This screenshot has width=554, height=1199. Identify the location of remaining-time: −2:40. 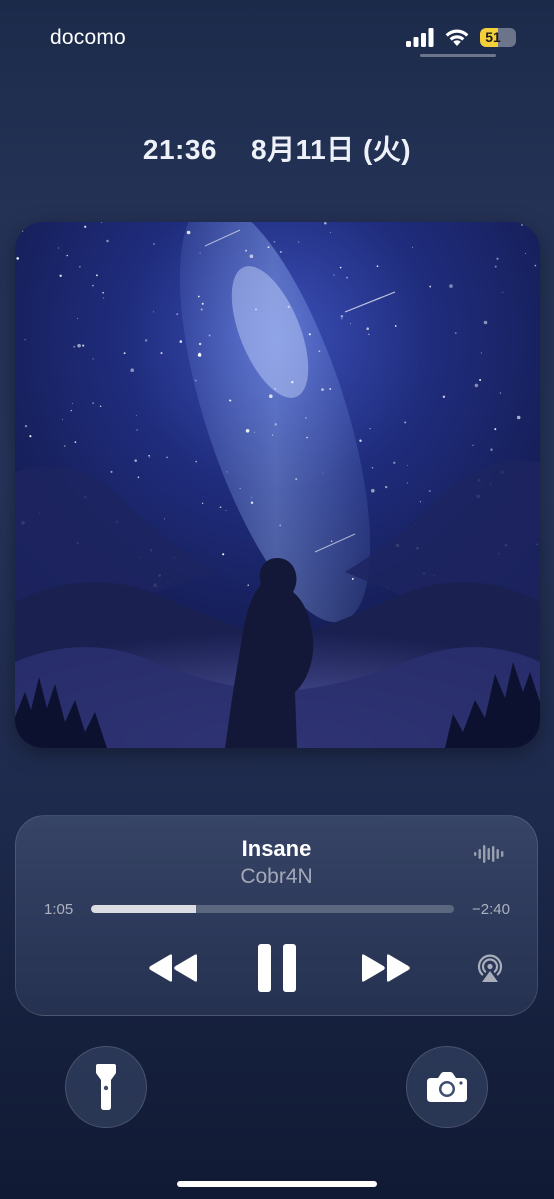
(491, 909).